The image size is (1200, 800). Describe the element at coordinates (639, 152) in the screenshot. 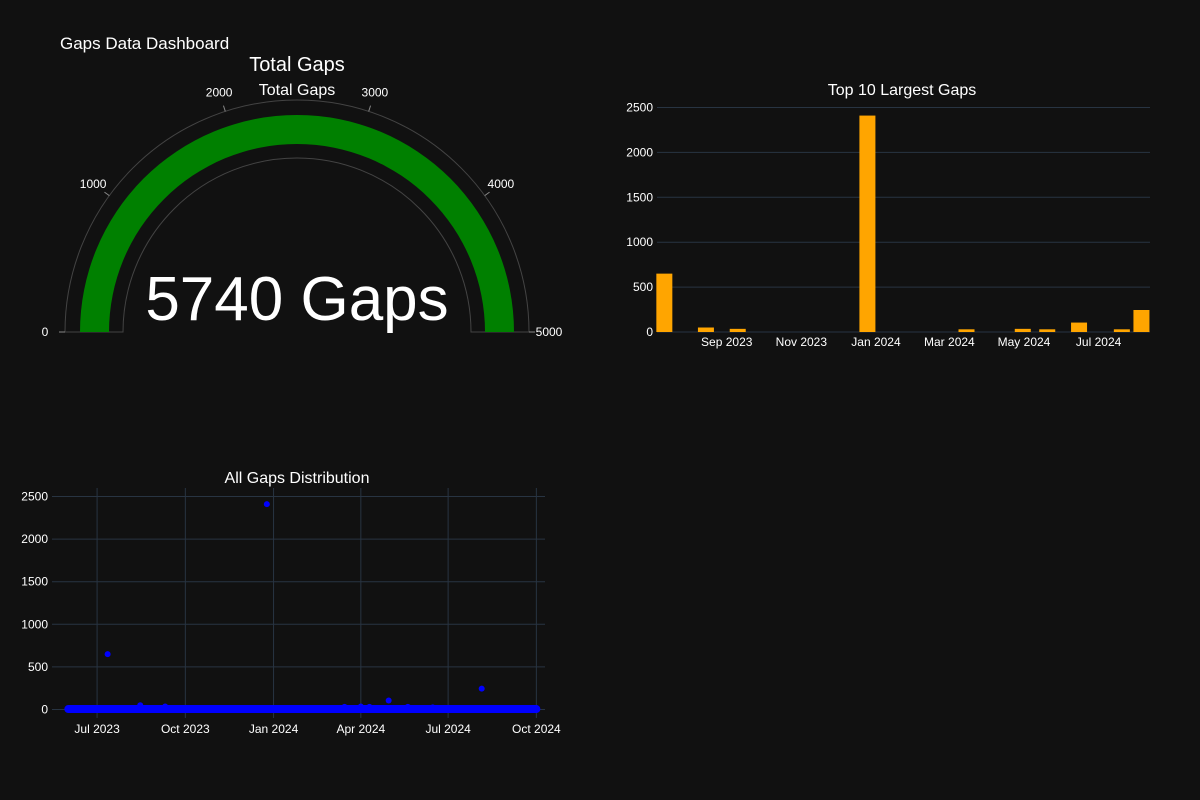

I see `bar-ytick-label: 2000` at that location.